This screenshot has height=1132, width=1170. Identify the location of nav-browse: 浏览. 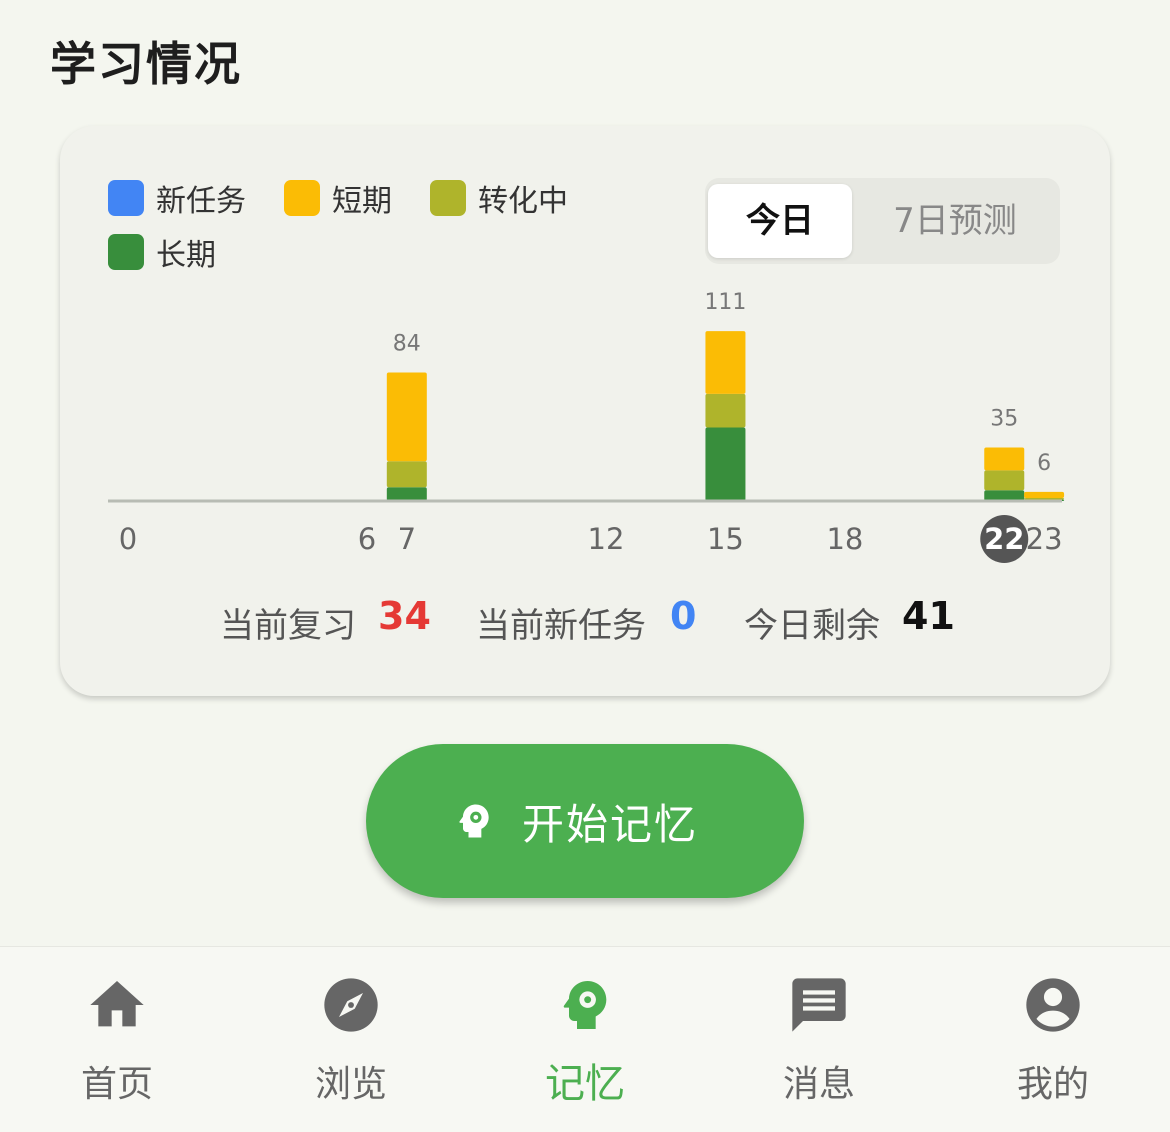
(351, 1039).